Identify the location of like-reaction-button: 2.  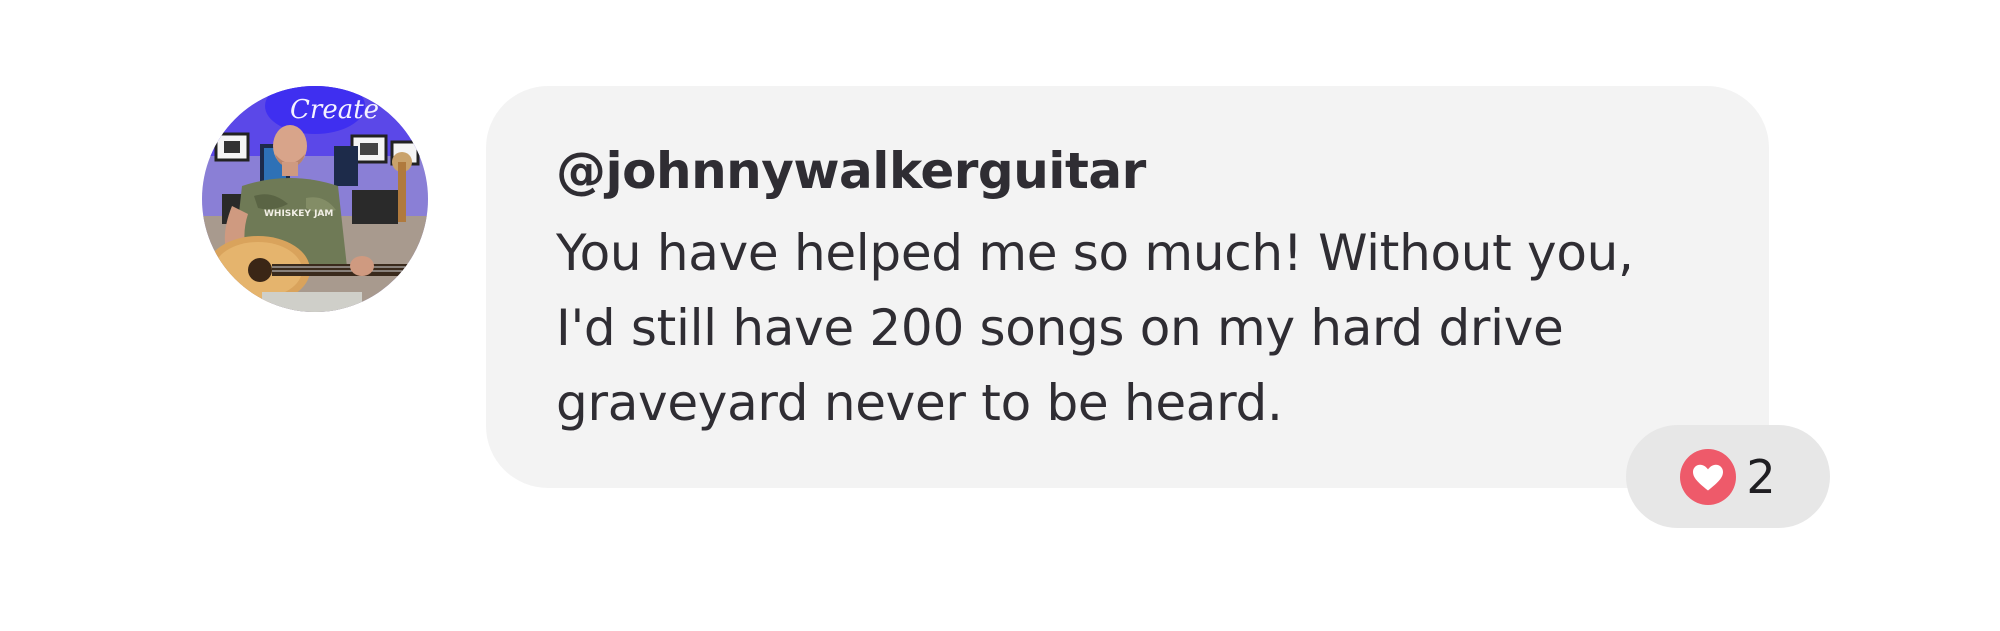
(1728, 476).